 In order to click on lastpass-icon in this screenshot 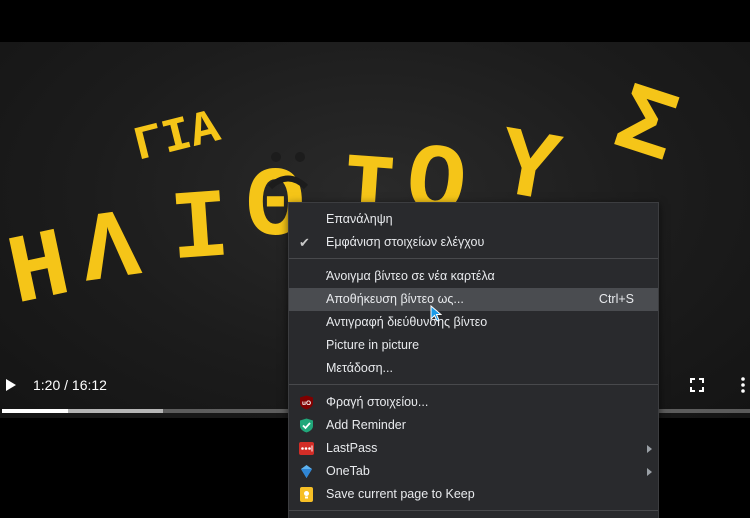, I will do `click(306, 448)`.